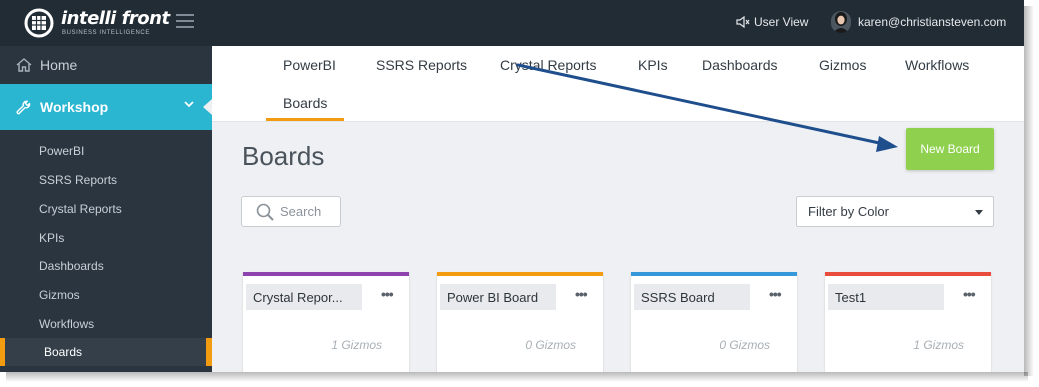 This screenshot has width=1039, height=387. What do you see at coordinates (886, 297) in the screenshot?
I see `board-name: Test1` at bounding box center [886, 297].